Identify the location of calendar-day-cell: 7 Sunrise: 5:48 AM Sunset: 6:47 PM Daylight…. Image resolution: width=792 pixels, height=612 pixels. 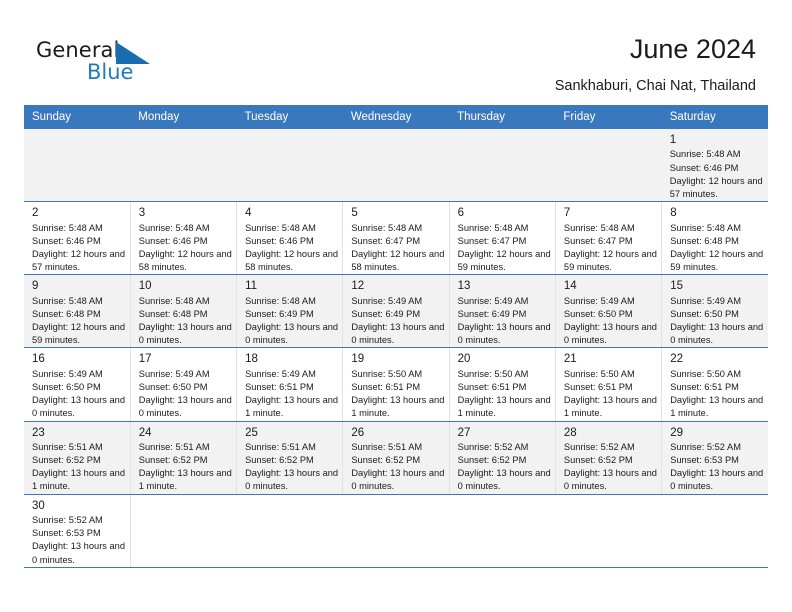
(609, 238).